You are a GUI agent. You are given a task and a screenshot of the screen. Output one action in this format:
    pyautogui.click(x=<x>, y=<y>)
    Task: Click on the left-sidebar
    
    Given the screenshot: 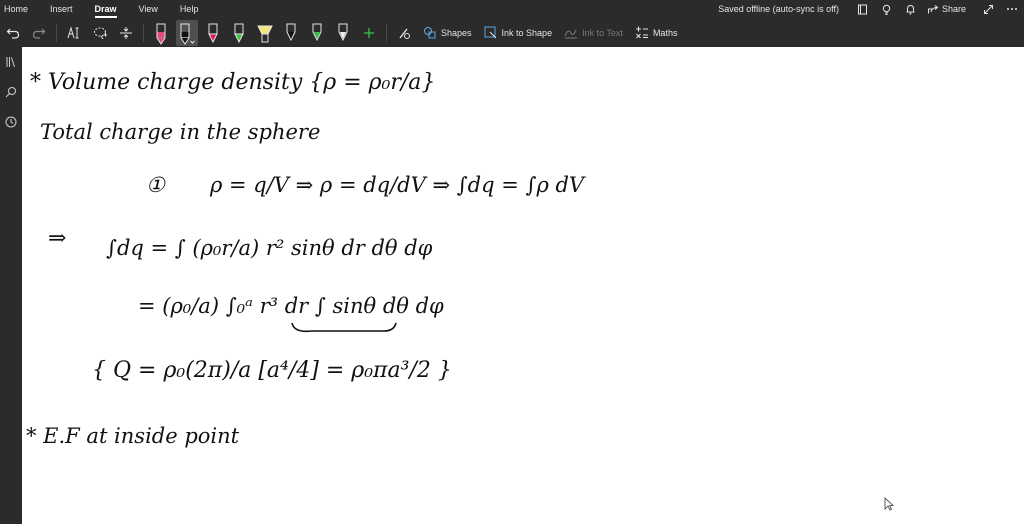 What is the action you would take?
    pyautogui.click(x=11, y=285)
    